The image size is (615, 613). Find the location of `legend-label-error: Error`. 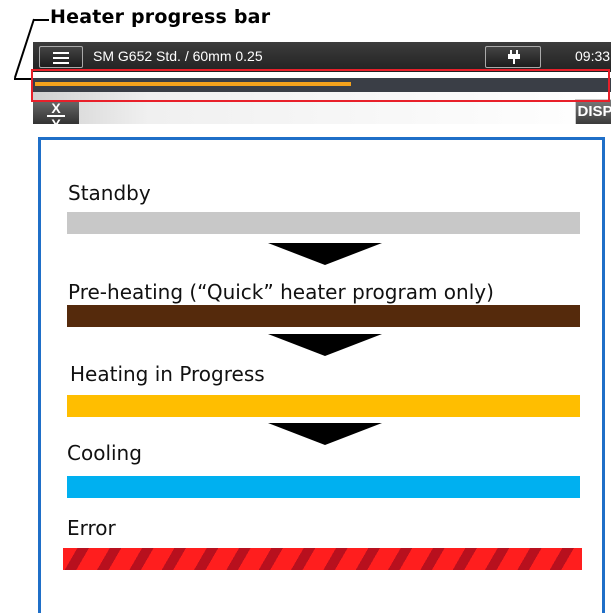

legend-label-error: Error is located at coordinates (91, 528).